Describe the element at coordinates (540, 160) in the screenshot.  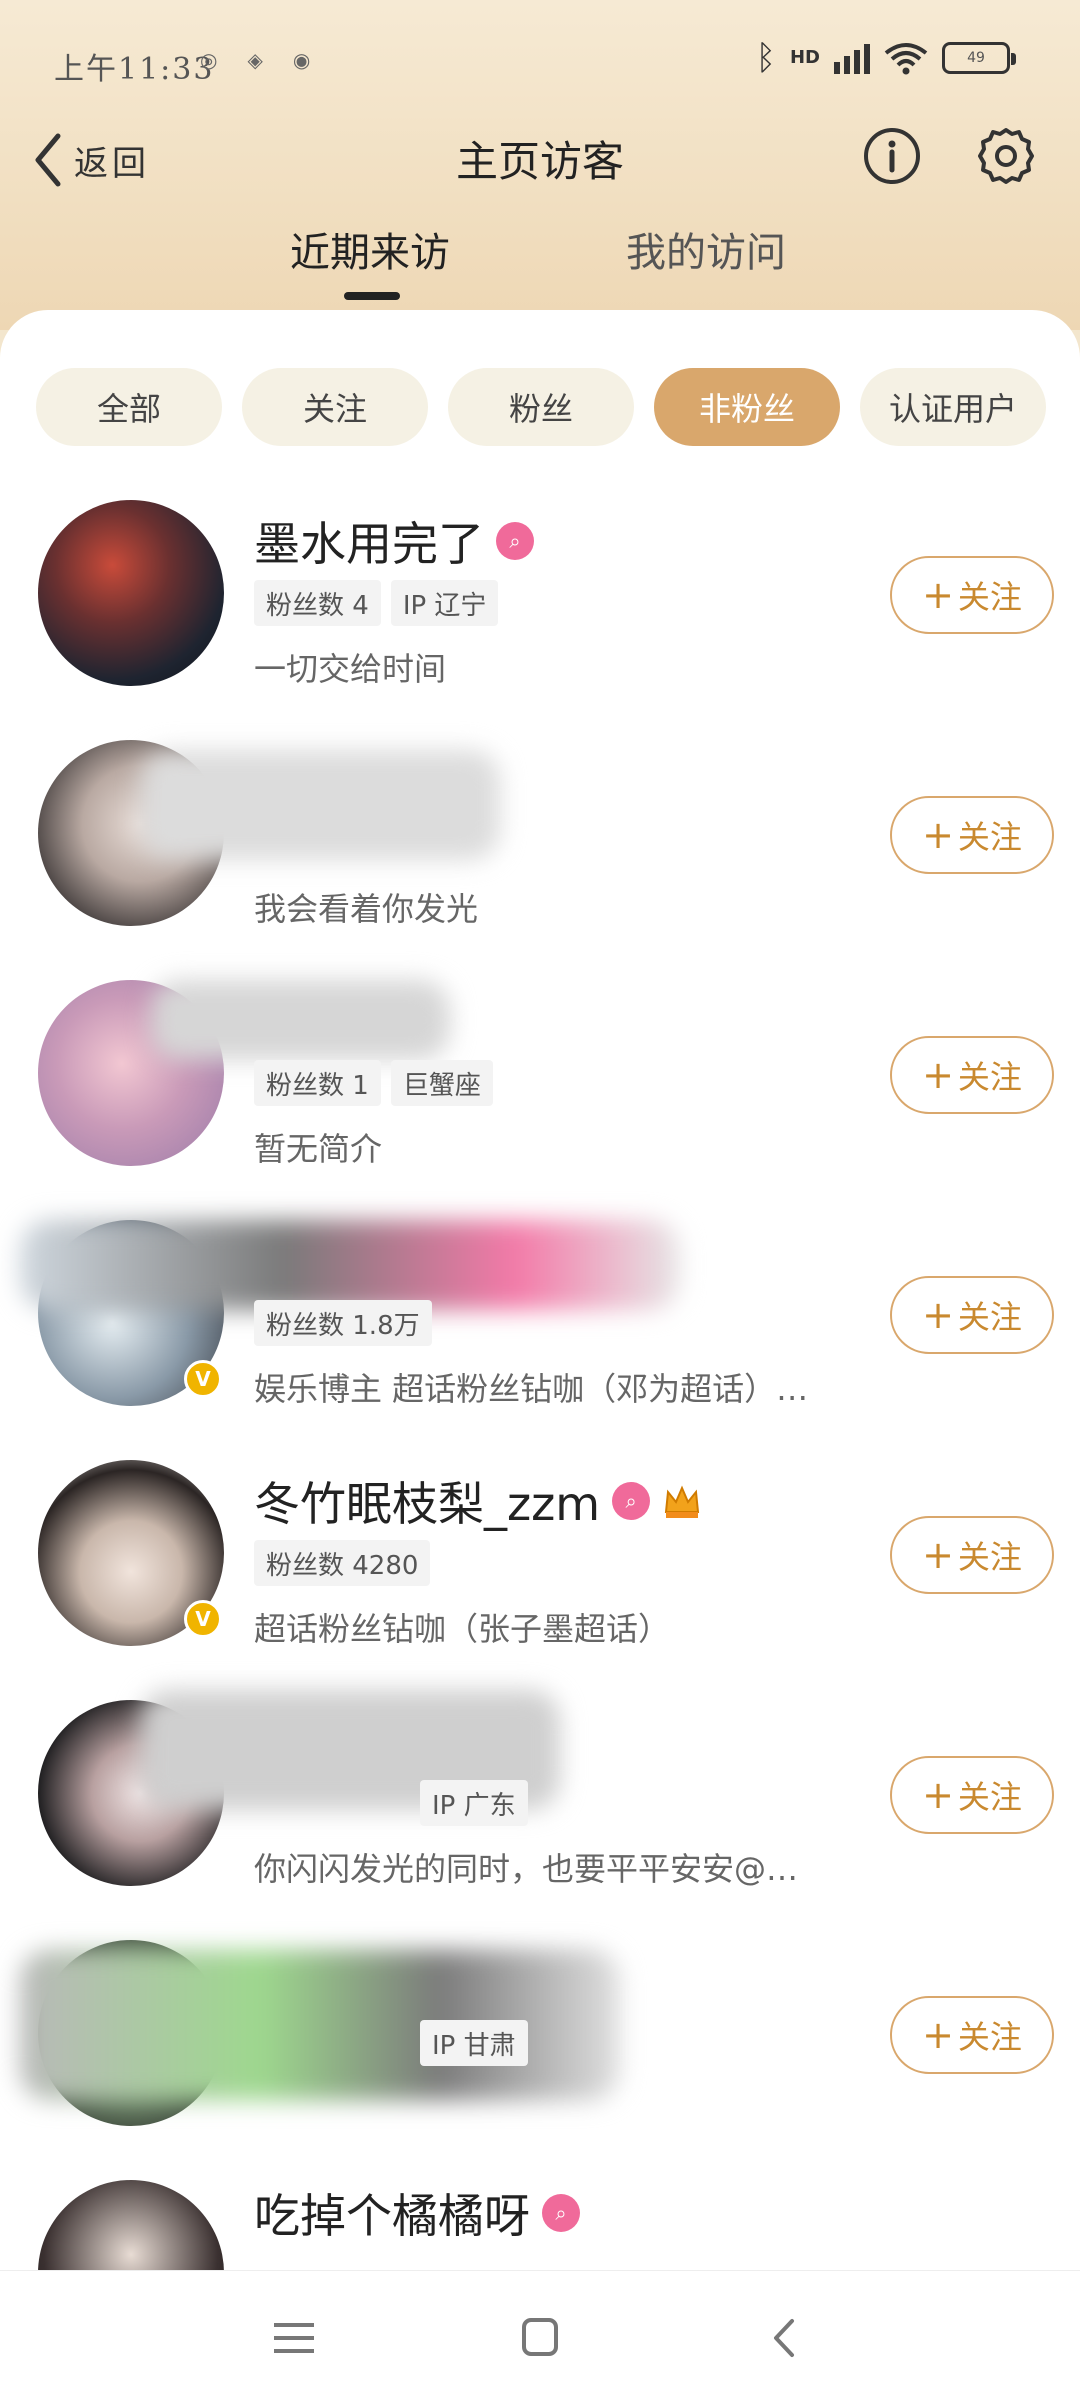
I see `nav-bar: 返回 主页访客` at that location.